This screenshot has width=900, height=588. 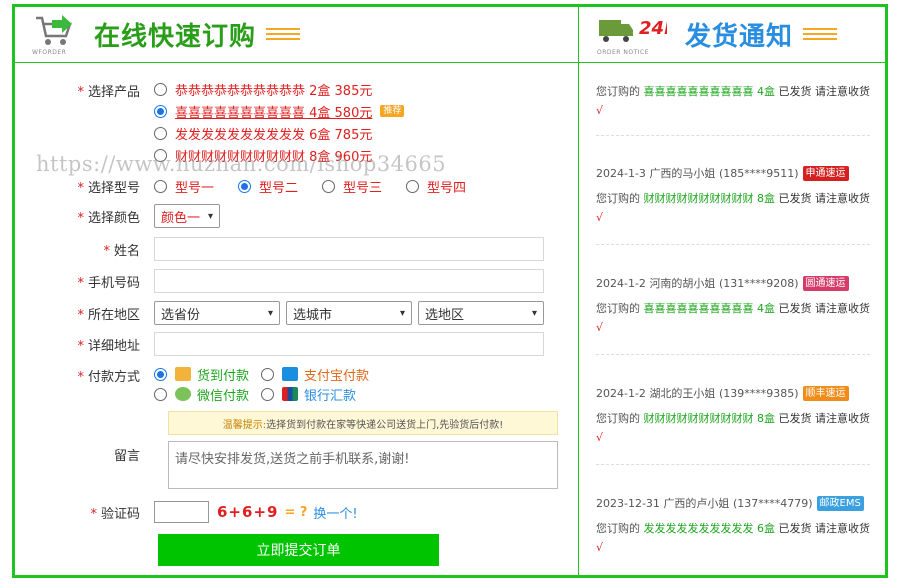 I want to click on payment-options: 货到付款 支付宝付款 微信付款 银行汇款, so click(x=267, y=384).